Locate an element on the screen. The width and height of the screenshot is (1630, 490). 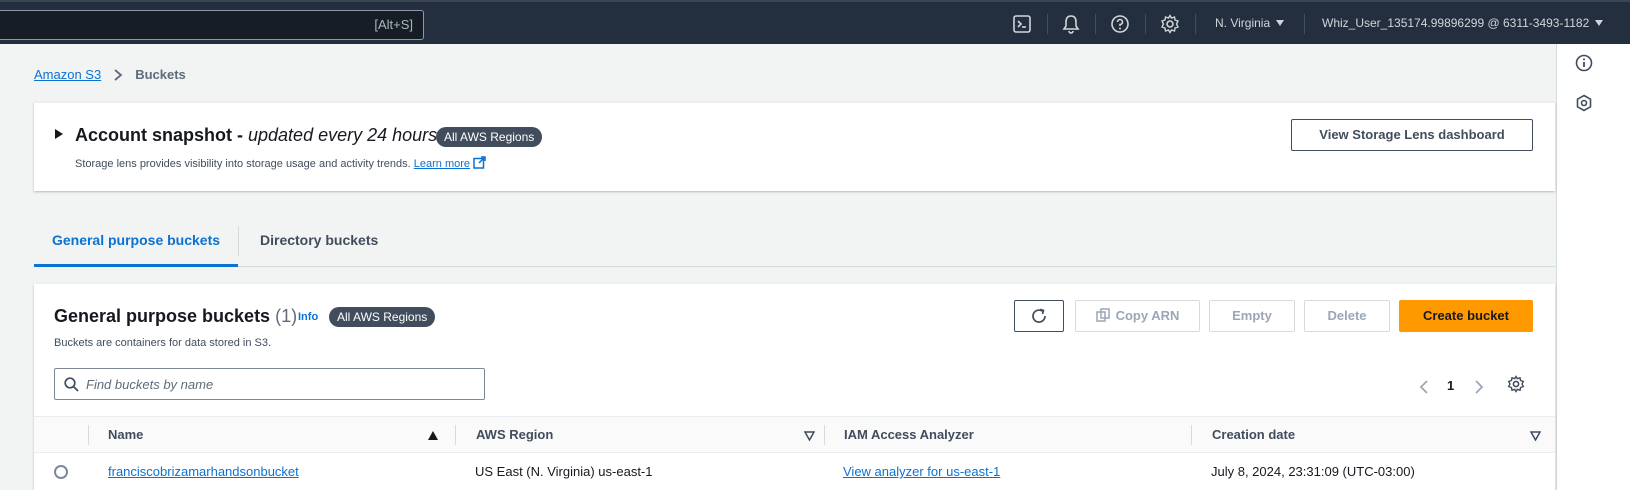
bucket-creation-date: July 8, 2024, 23:31:09 (UTC-03:00) is located at coordinates (1313, 471).